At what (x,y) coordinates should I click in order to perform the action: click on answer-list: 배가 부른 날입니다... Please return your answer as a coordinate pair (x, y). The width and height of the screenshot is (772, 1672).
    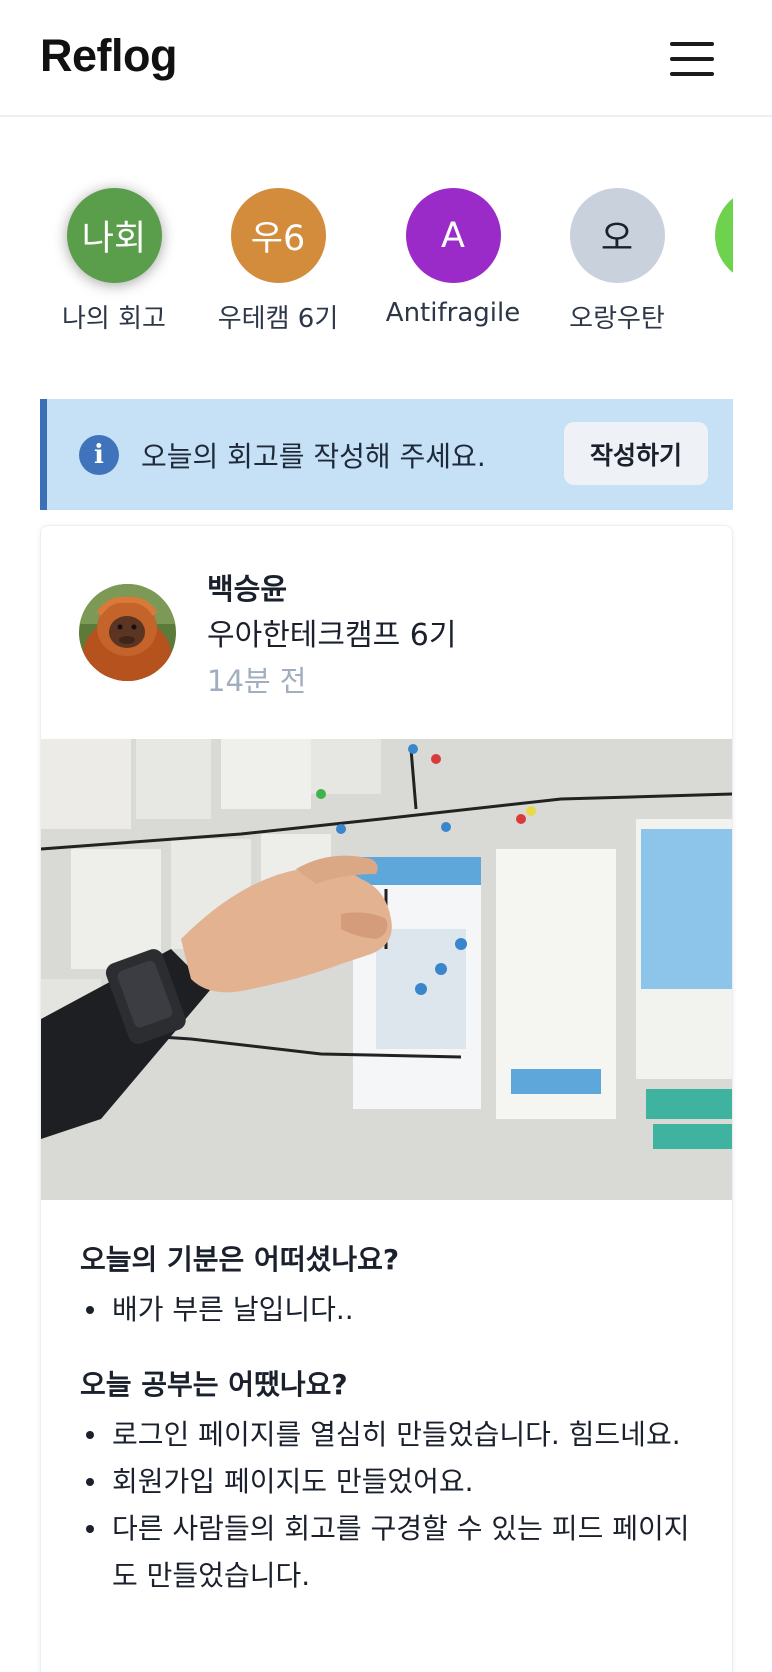
    Looking at the image, I should click on (390, 1309).